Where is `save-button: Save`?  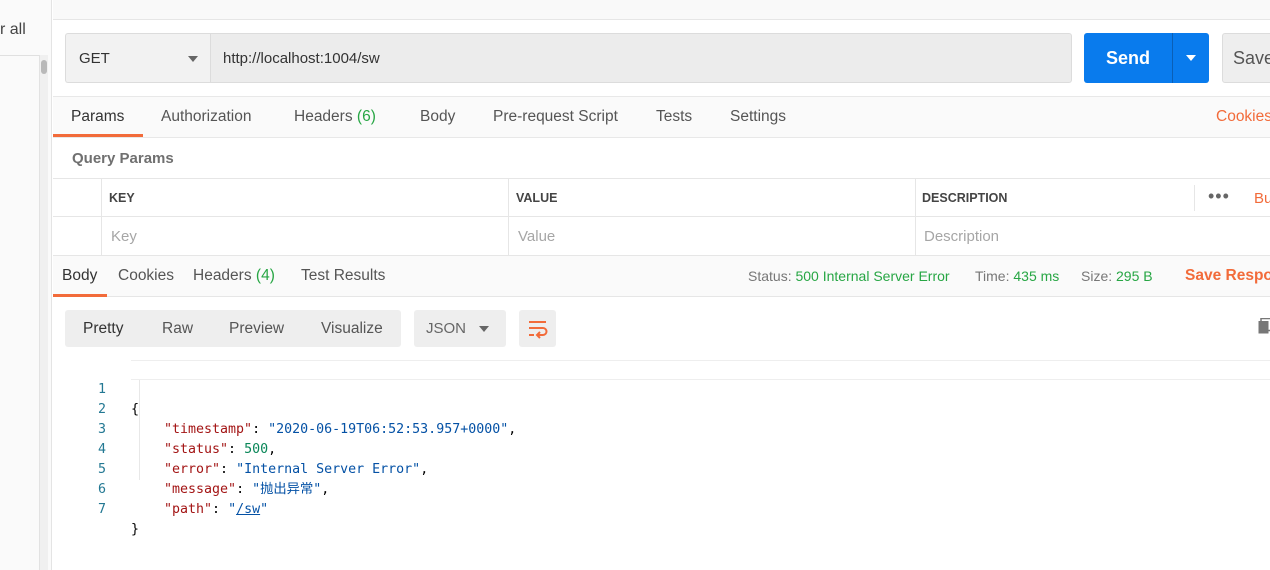
save-button: Save is located at coordinates (1246, 58).